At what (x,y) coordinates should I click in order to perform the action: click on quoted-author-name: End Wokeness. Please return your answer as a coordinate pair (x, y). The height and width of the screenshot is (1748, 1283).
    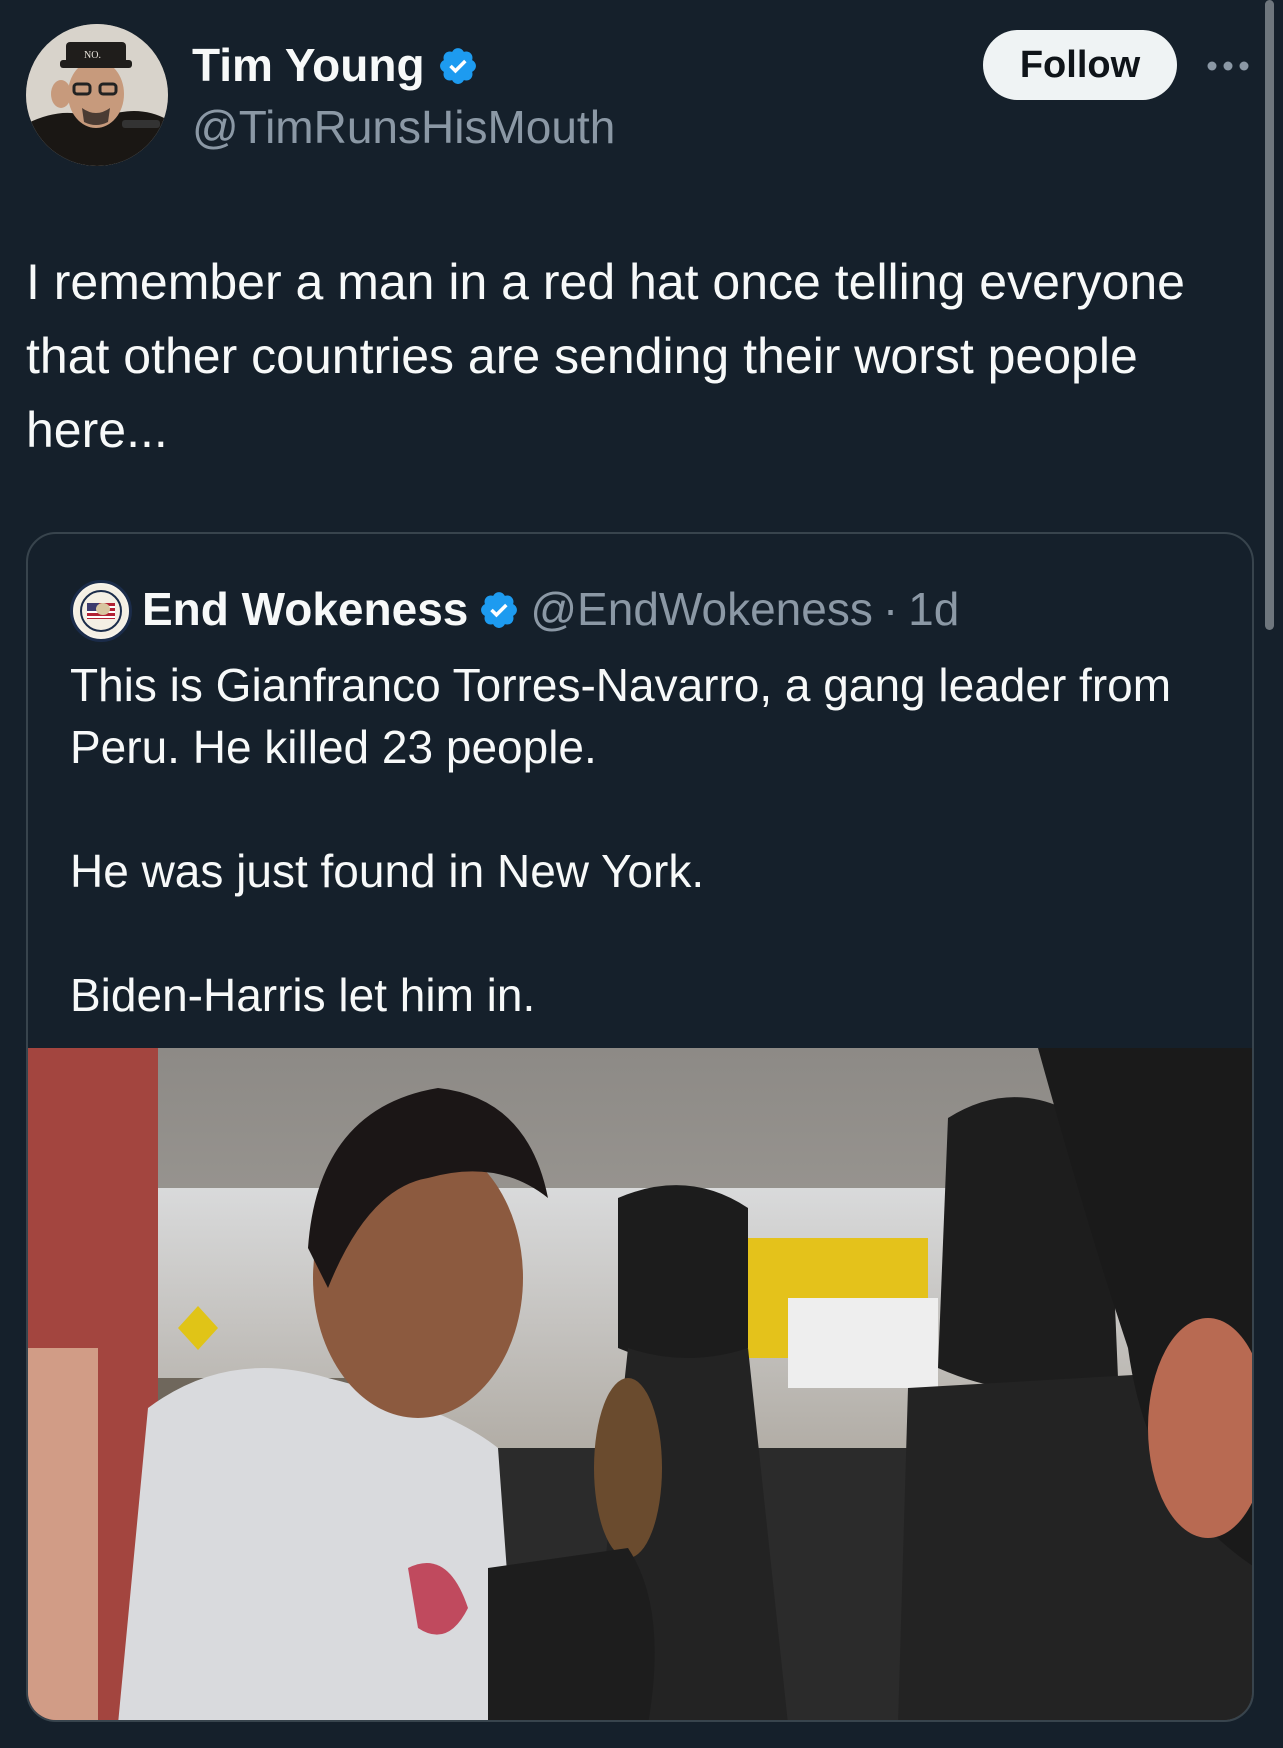
    Looking at the image, I should click on (305, 609).